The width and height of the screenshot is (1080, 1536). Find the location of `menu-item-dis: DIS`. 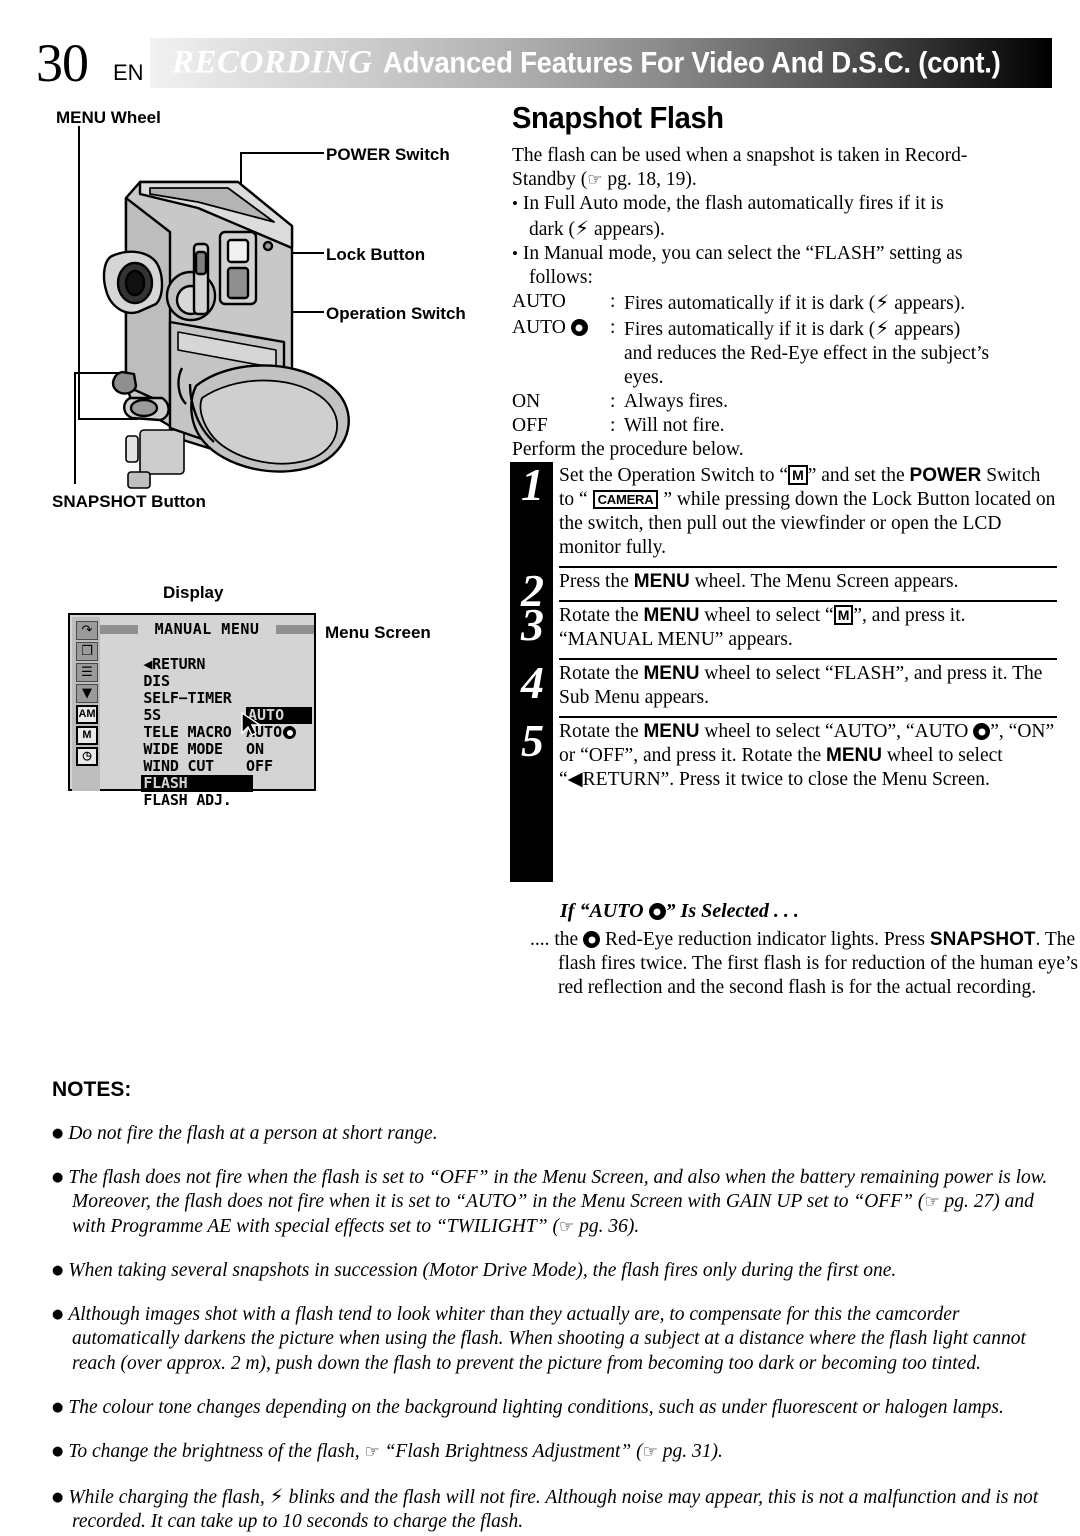

menu-item-dis: DIS is located at coordinates (139, 673).